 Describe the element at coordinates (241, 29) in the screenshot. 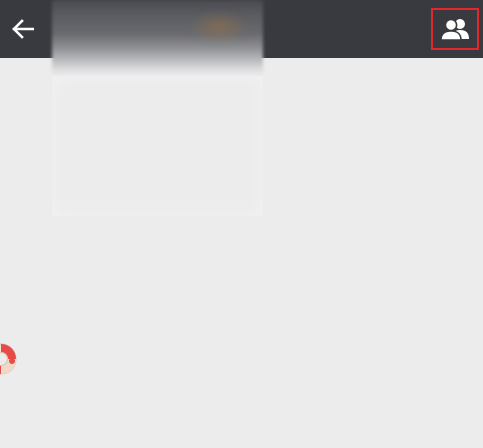

I see `app-bar` at that location.